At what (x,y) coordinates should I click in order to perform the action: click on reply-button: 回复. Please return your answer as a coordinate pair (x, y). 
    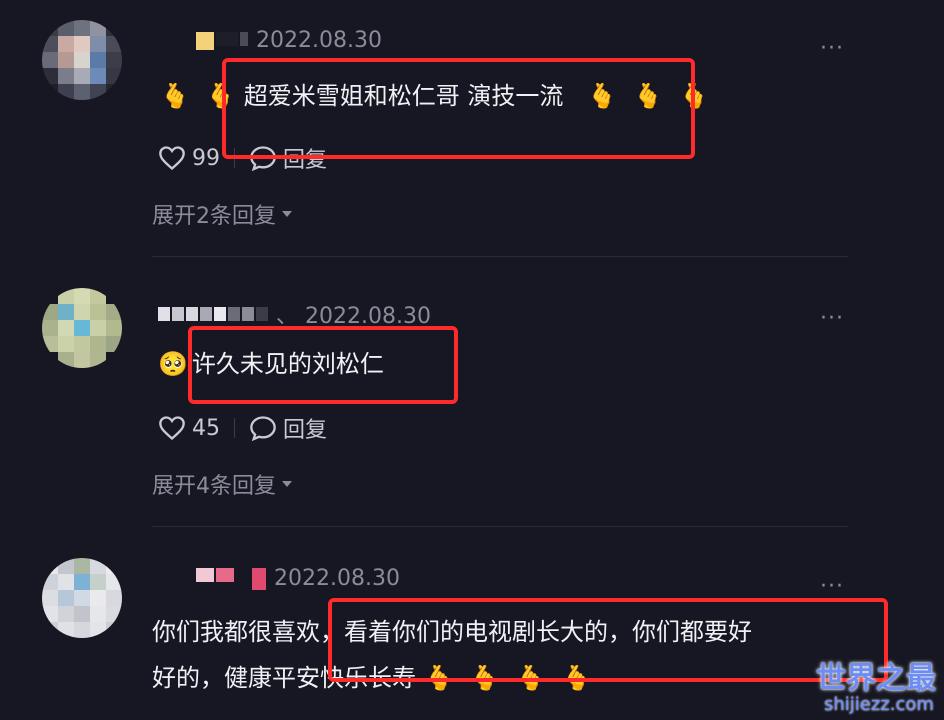
    Looking at the image, I should click on (288, 428).